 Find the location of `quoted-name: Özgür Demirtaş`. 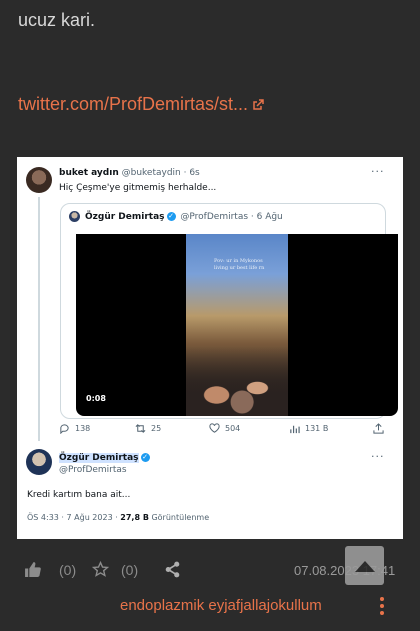

quoted-name: Özgür Demirtaş is located at coordinates (125, 217).